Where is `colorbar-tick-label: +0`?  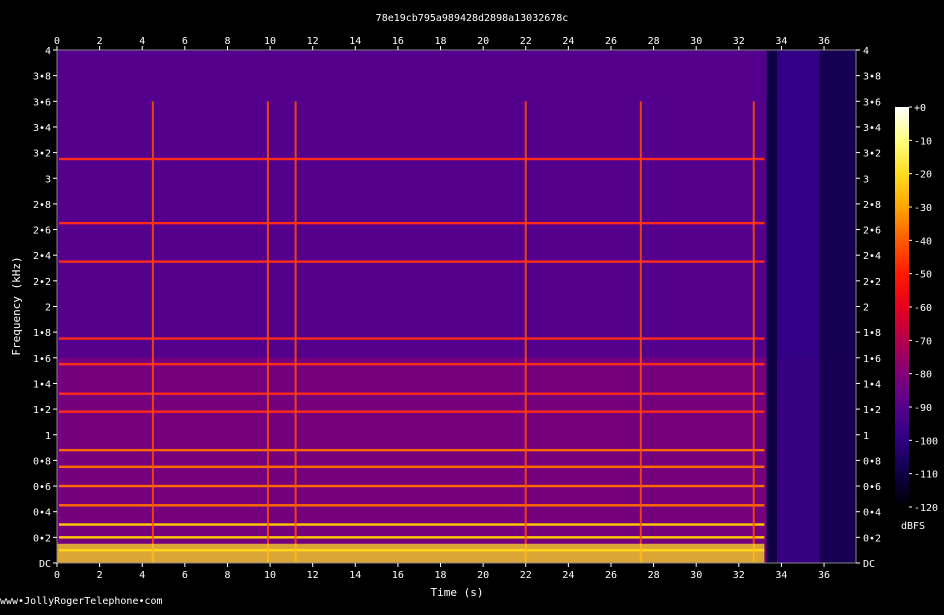 colorbar-tick-label: +0 is located at coordinates (920, 108).